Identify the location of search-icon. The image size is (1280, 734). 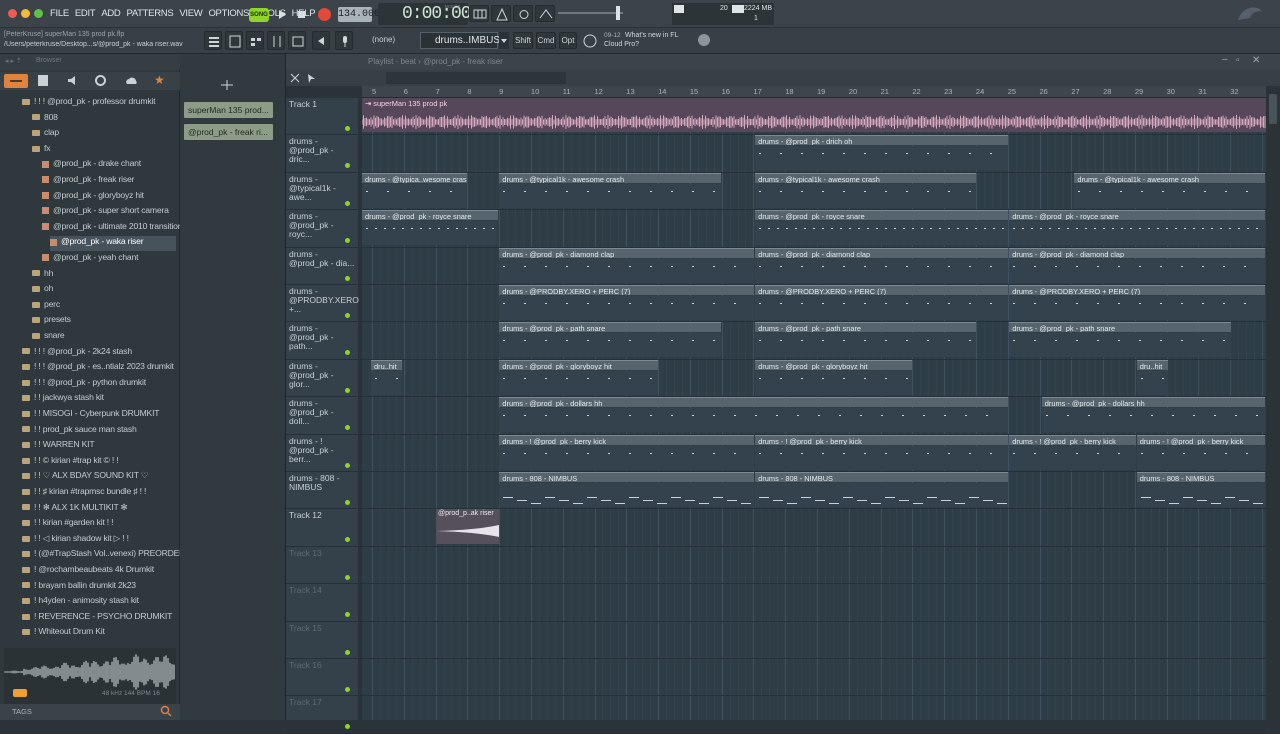
(166, 711).